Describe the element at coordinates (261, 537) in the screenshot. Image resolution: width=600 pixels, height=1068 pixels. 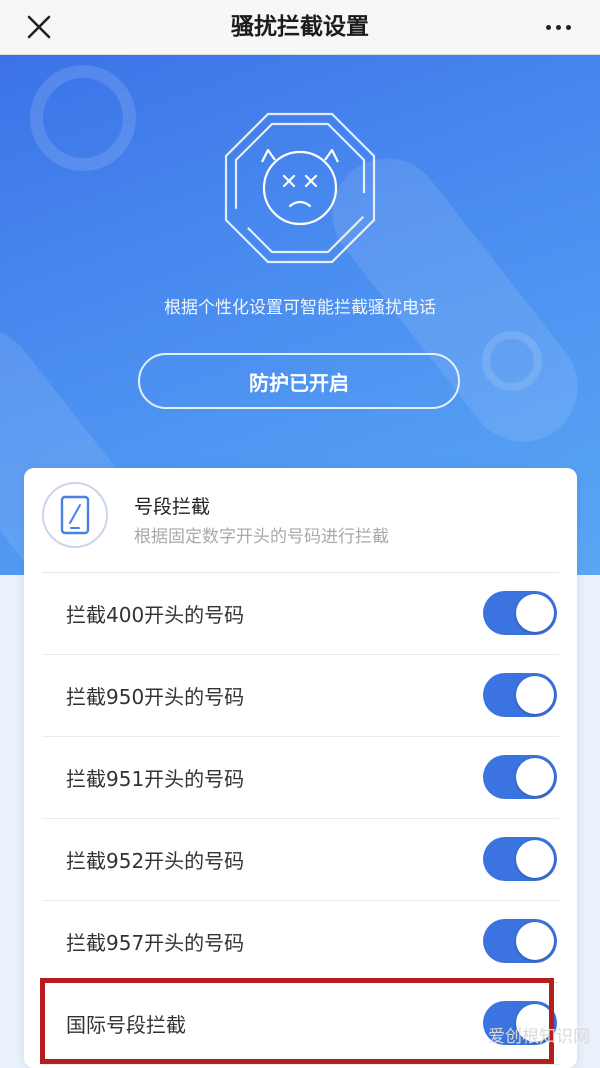
I see `card-subtitle: 根据固定数字开头的号码进行拦截` at that location.